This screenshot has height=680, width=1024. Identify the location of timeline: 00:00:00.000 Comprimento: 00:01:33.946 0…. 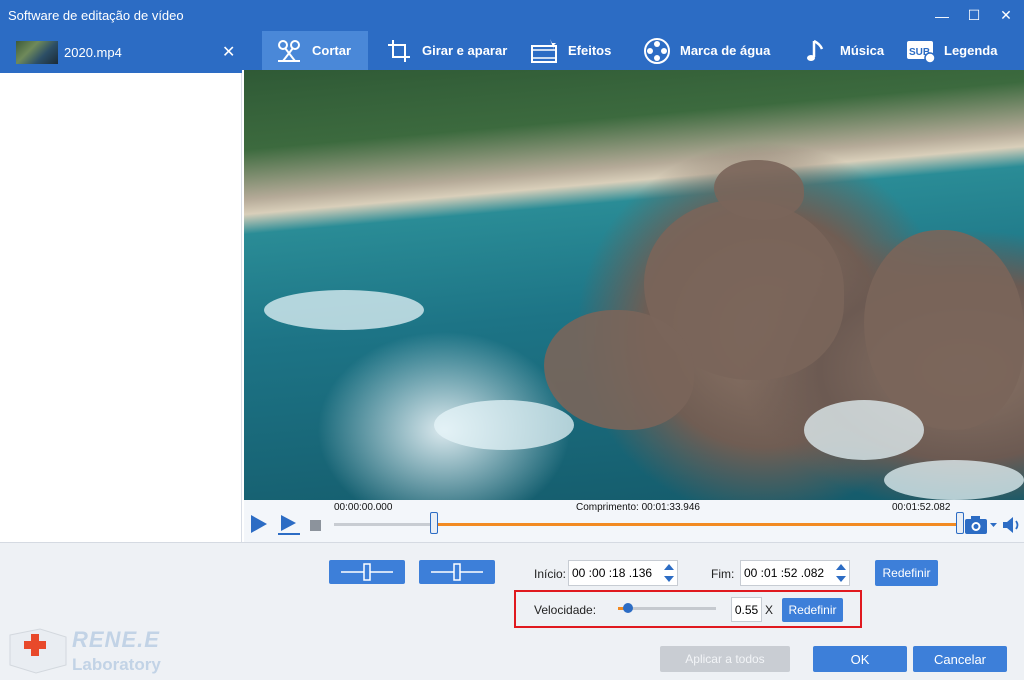
(634, 521).